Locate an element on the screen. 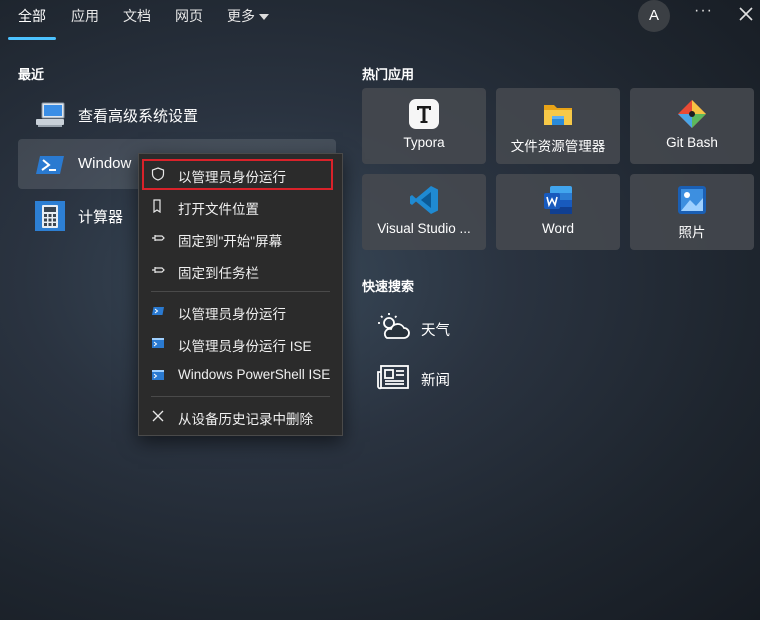 The image size is (760, 620). menu-item-powershell-ise: Windows PowerShell ISE is located at coordinates (240, 375).